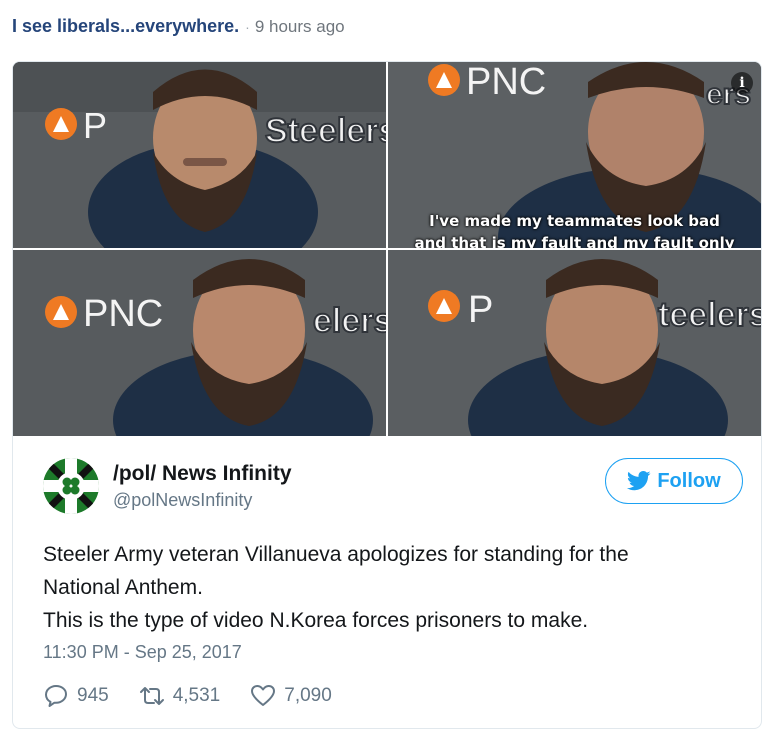  Describe the element at coordinates (125, 26) in the screenshot. I see `post-title: I see liberals...everywhere.` at that location.